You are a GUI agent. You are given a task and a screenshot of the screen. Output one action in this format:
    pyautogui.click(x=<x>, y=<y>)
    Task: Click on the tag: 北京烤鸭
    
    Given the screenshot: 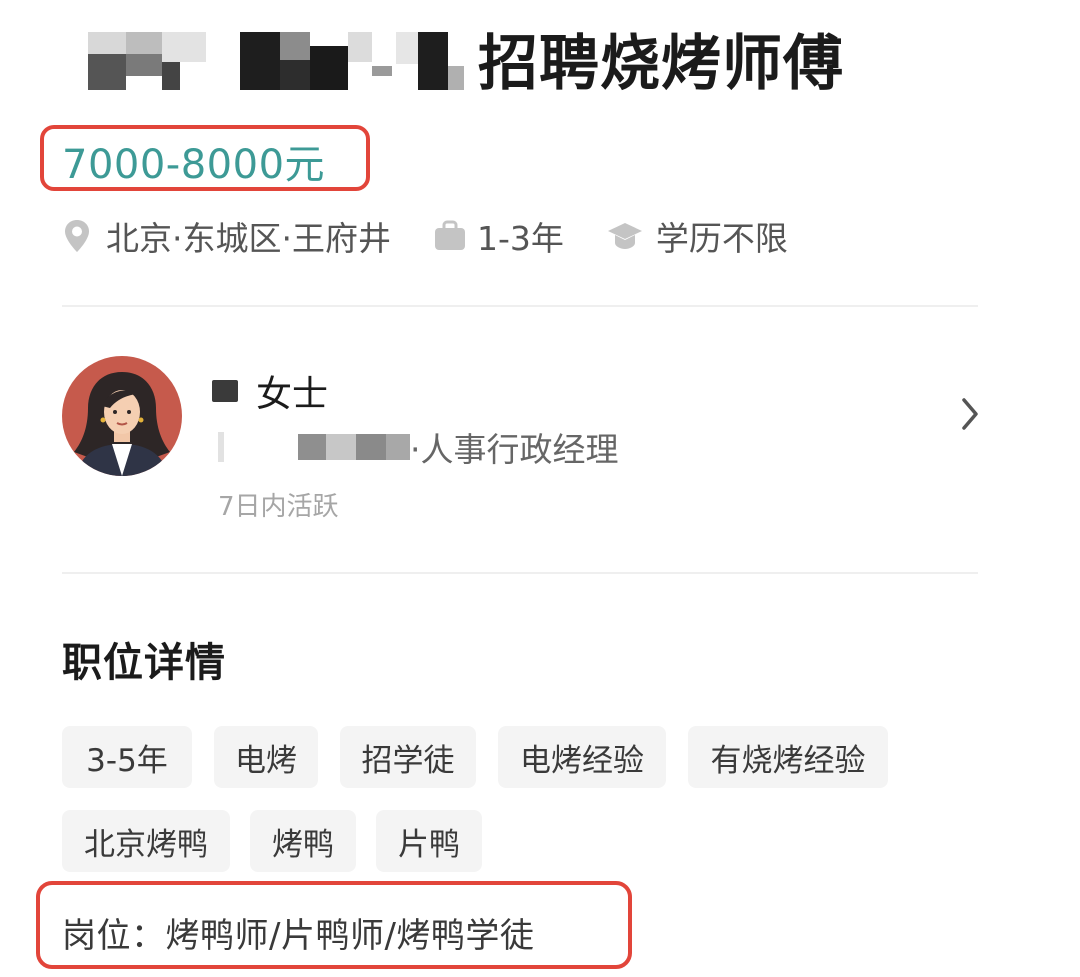 What is the action you would take?
    pyautogui.click(x=146, y=841)
    